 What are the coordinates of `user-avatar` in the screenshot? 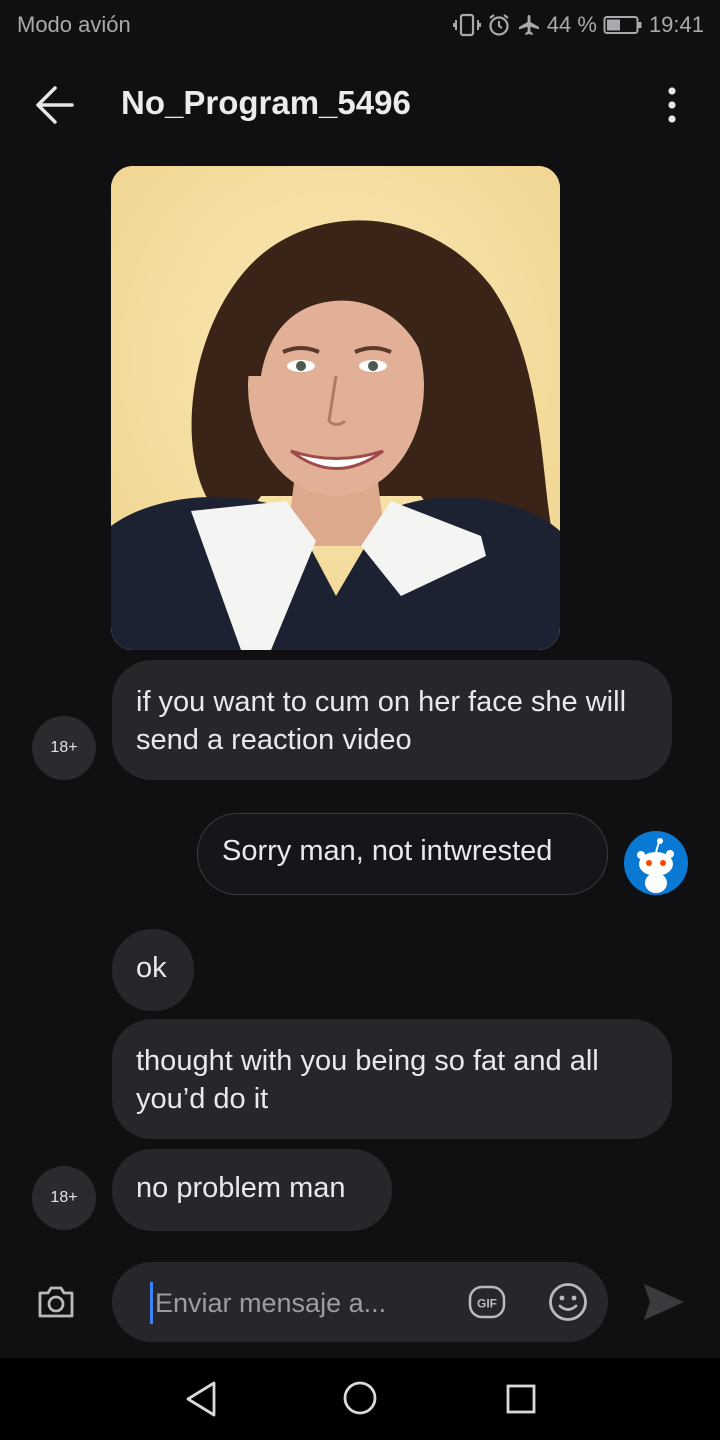 It's located at (656, 863).